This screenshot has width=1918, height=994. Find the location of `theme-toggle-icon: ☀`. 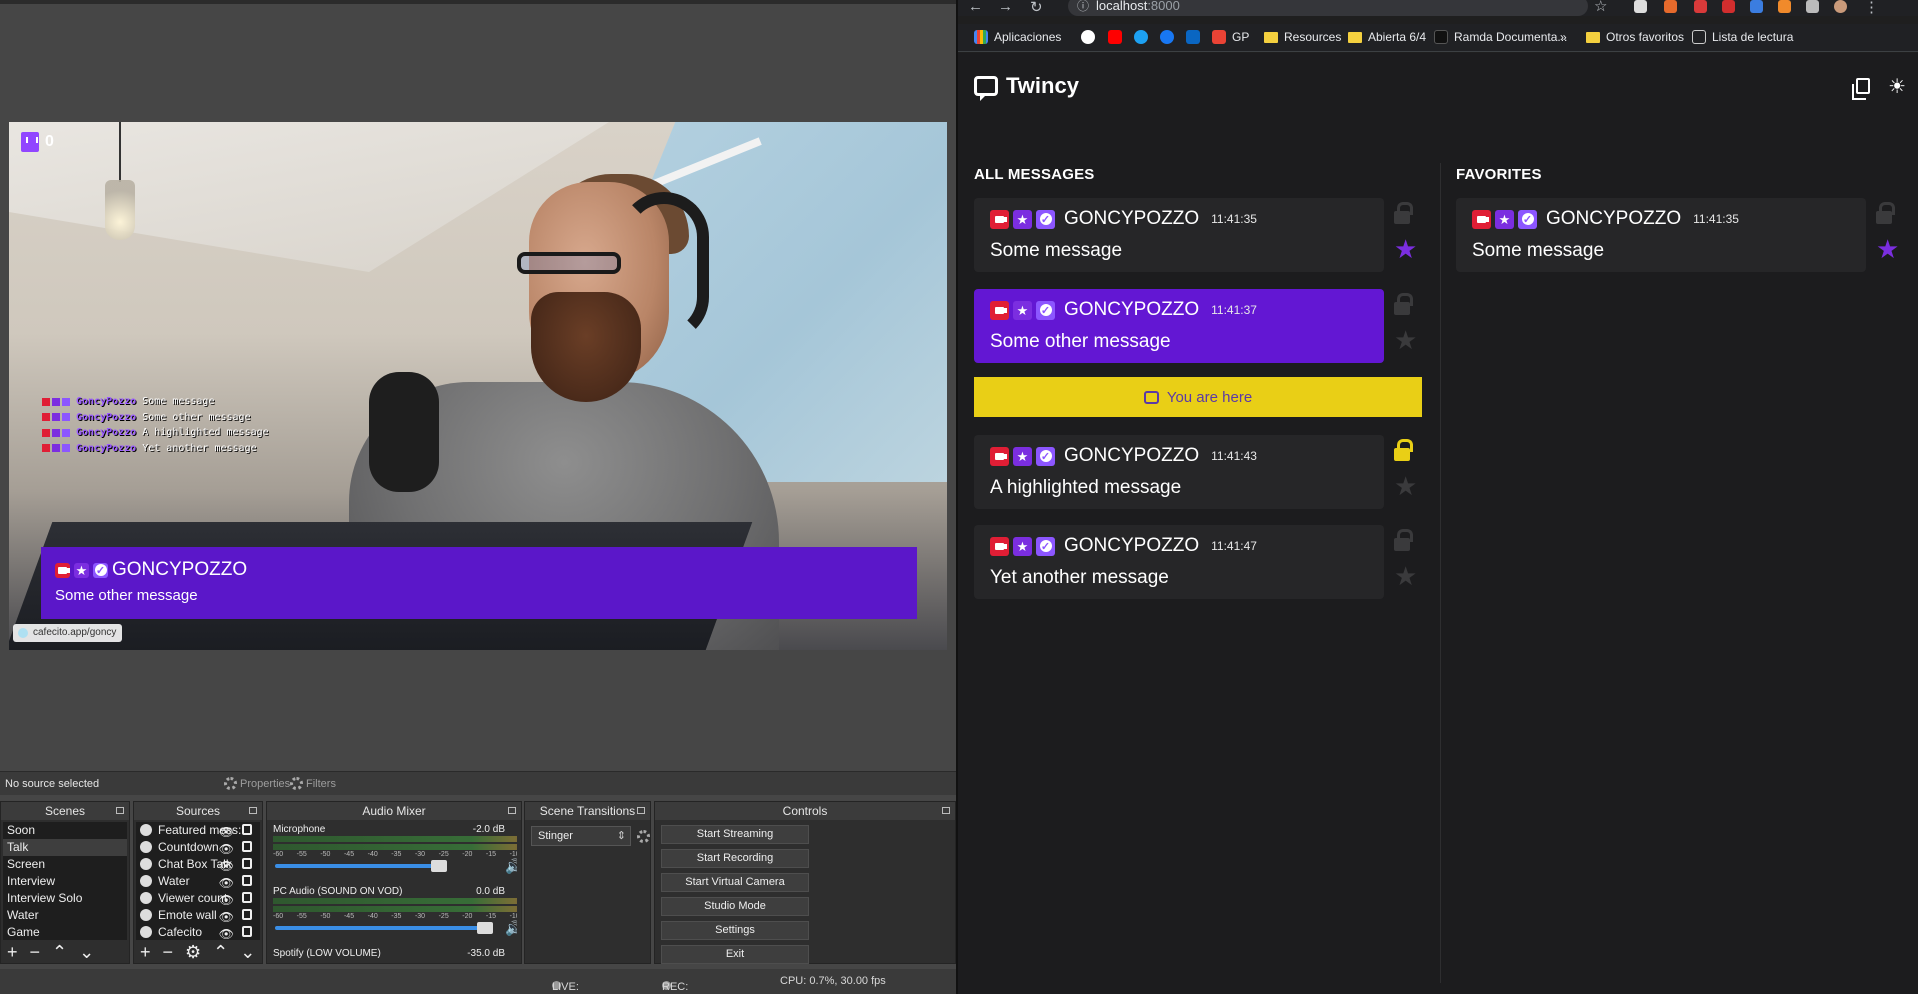

theme-toggle-icon: ☀ is located at coordinates (1897, 87).